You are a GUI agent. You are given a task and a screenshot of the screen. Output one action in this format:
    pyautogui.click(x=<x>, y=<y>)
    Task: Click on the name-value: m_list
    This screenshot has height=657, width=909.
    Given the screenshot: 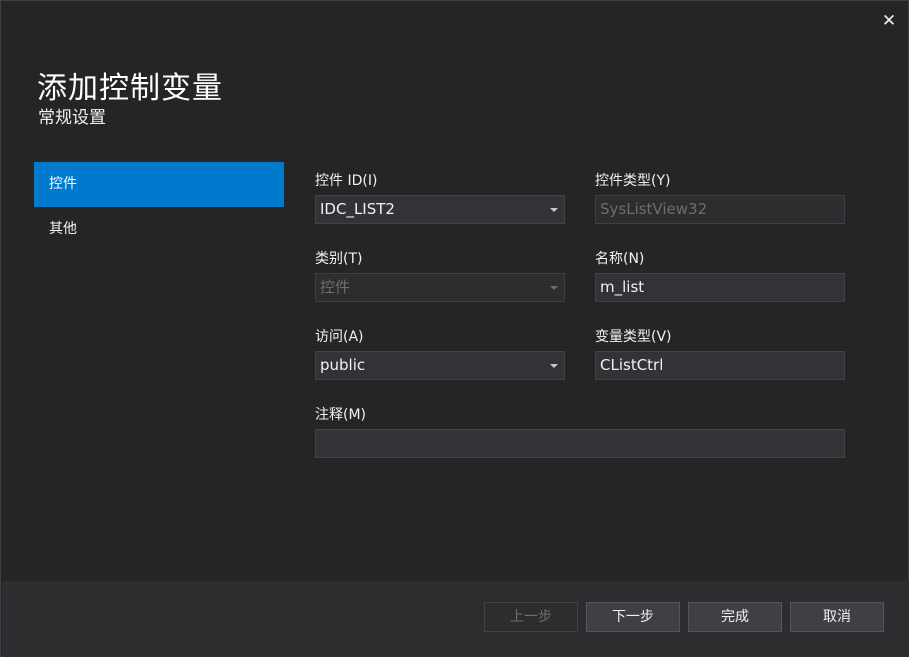 What is the action you would take?
    pyautogui.click(x=622, y=287)
    